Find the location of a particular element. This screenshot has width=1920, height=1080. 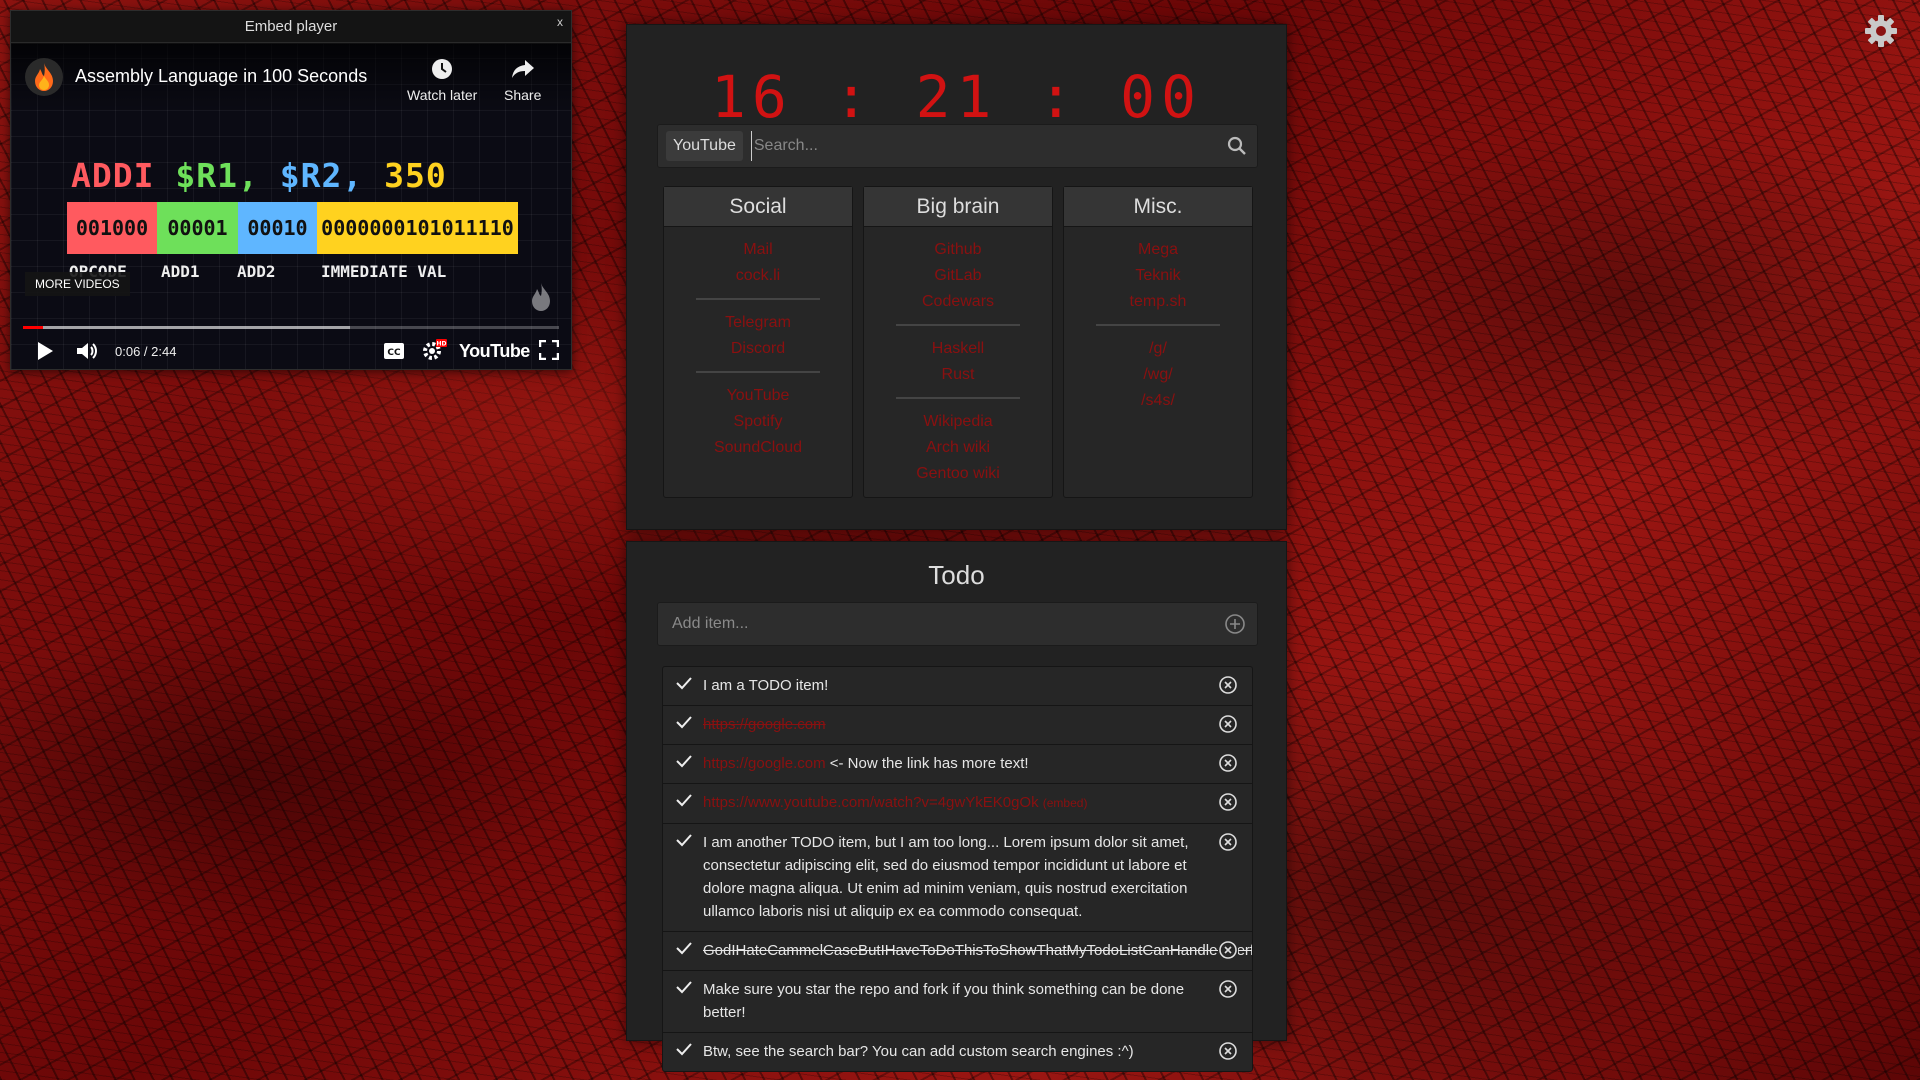

asm-box-opcode: 001000 is located at coordinates (112, 228).